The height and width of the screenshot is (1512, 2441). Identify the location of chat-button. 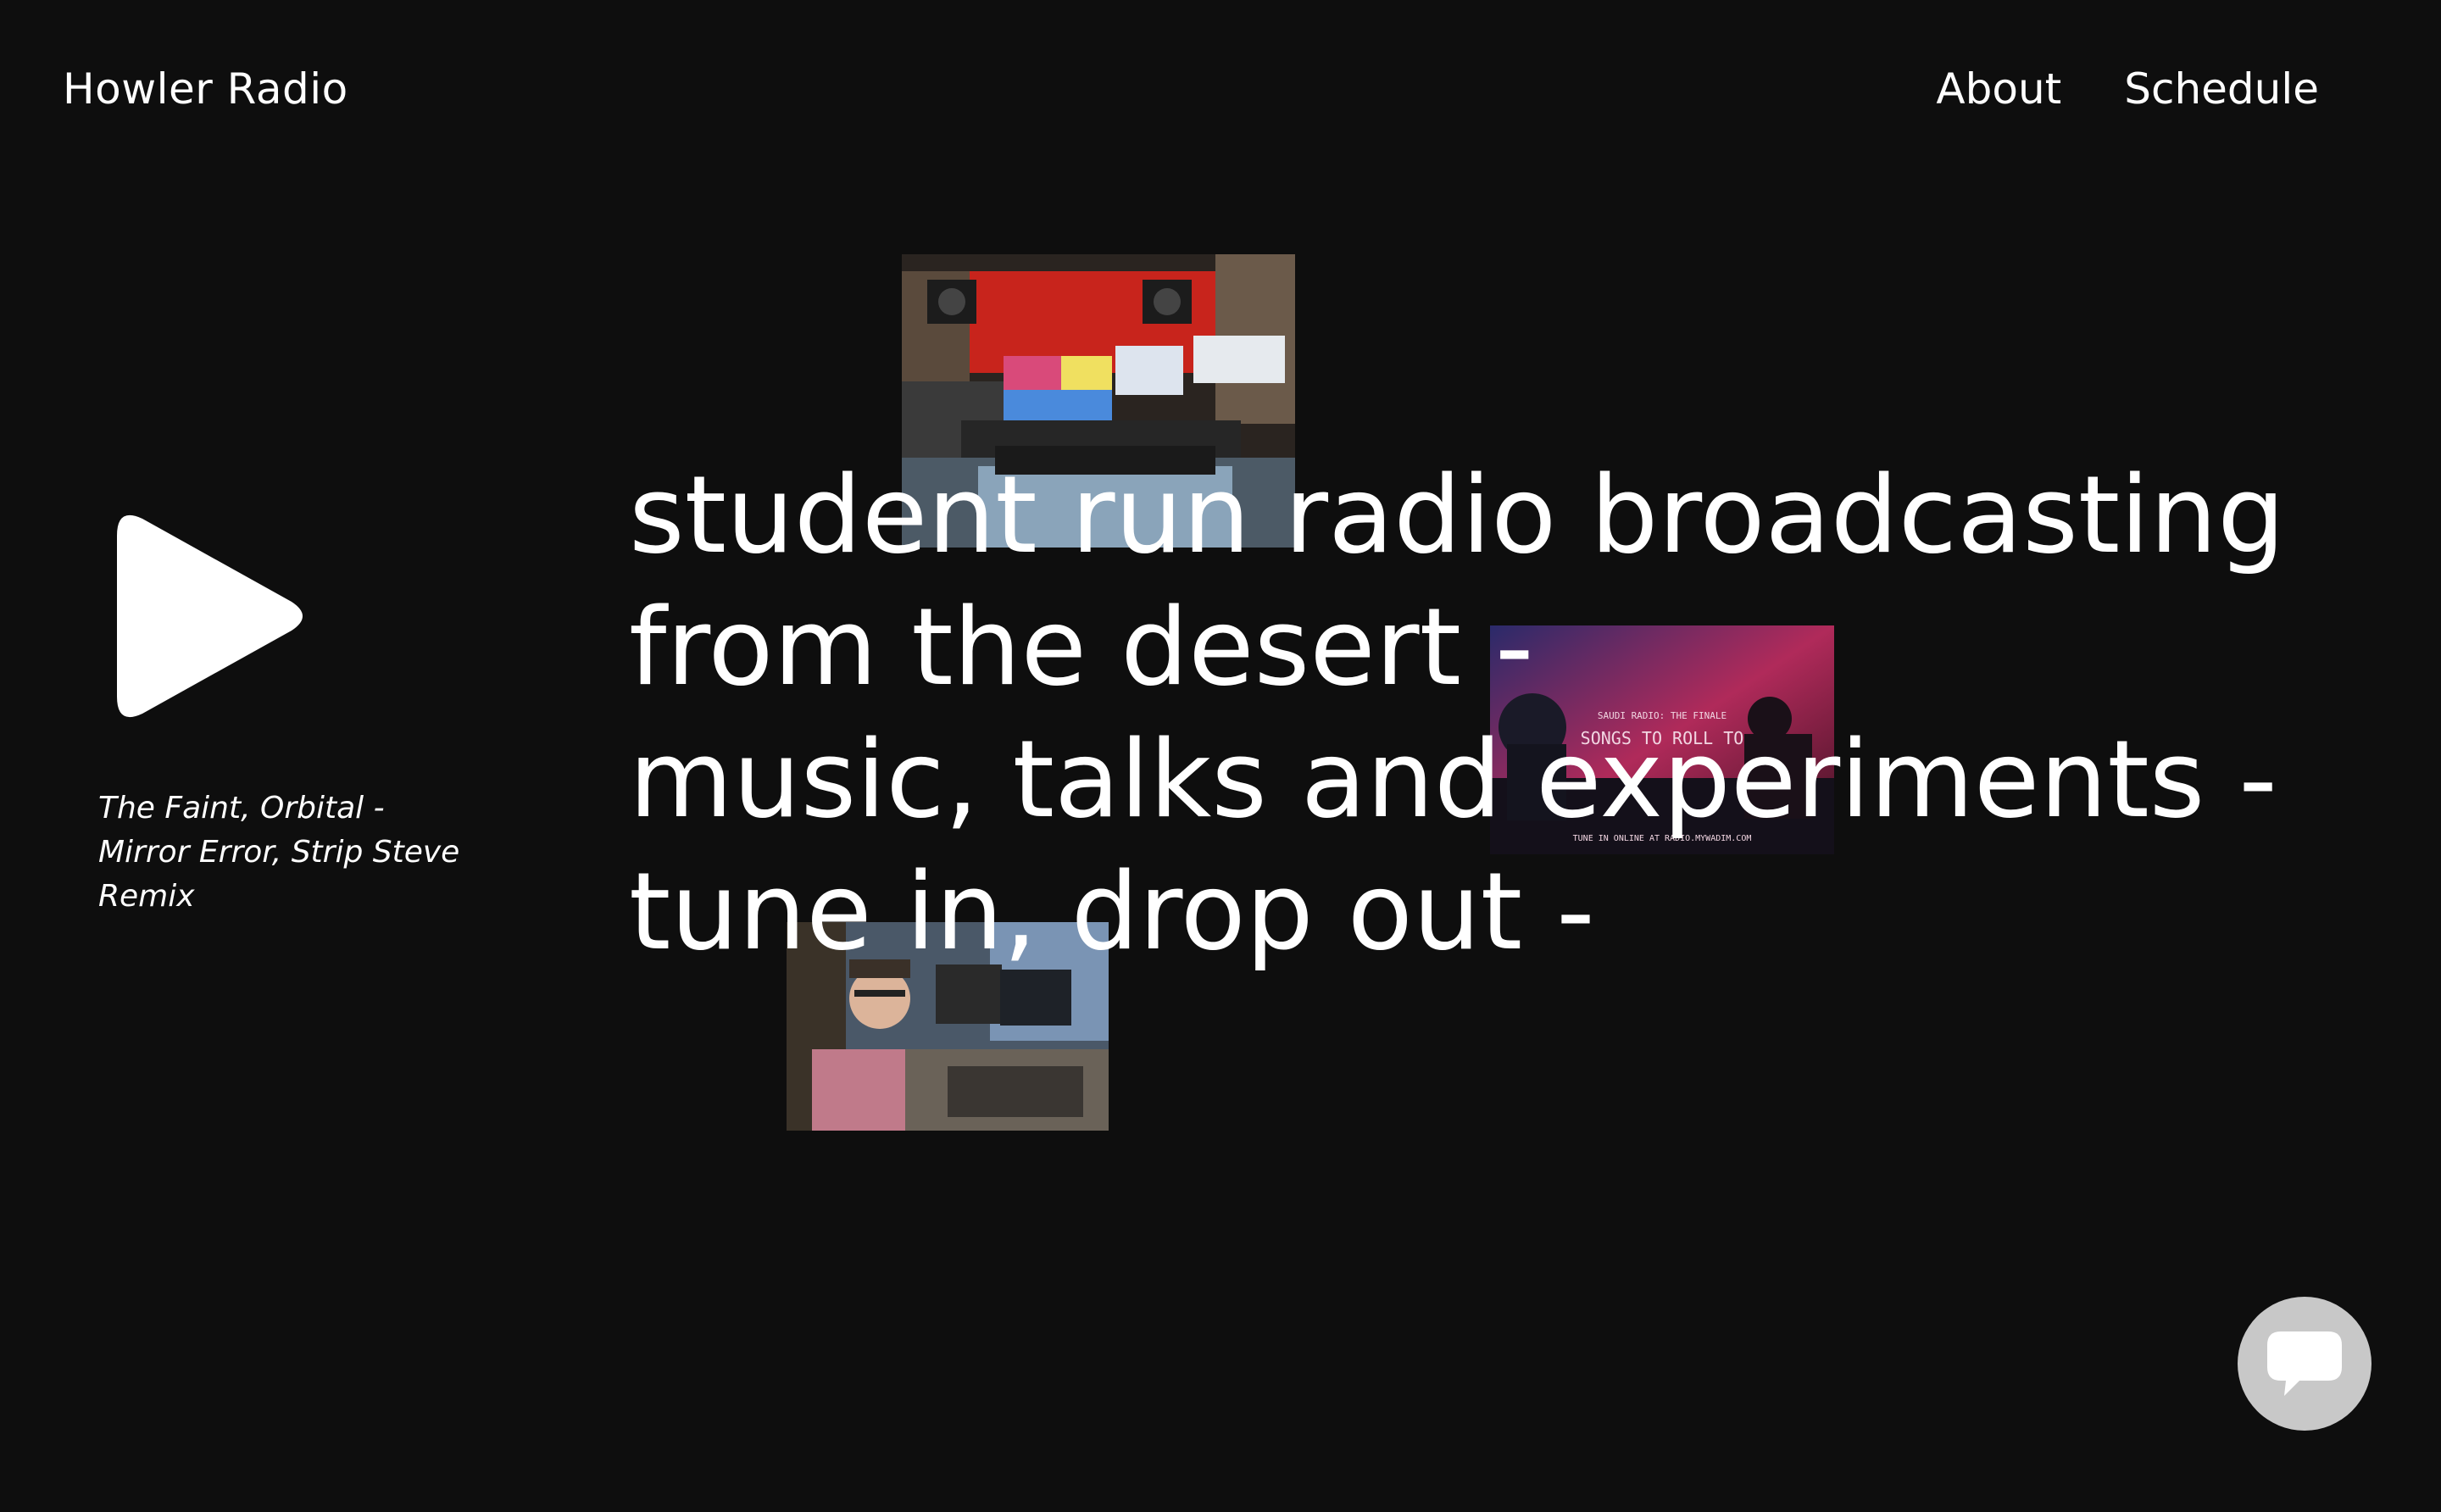
(2305, 1364).